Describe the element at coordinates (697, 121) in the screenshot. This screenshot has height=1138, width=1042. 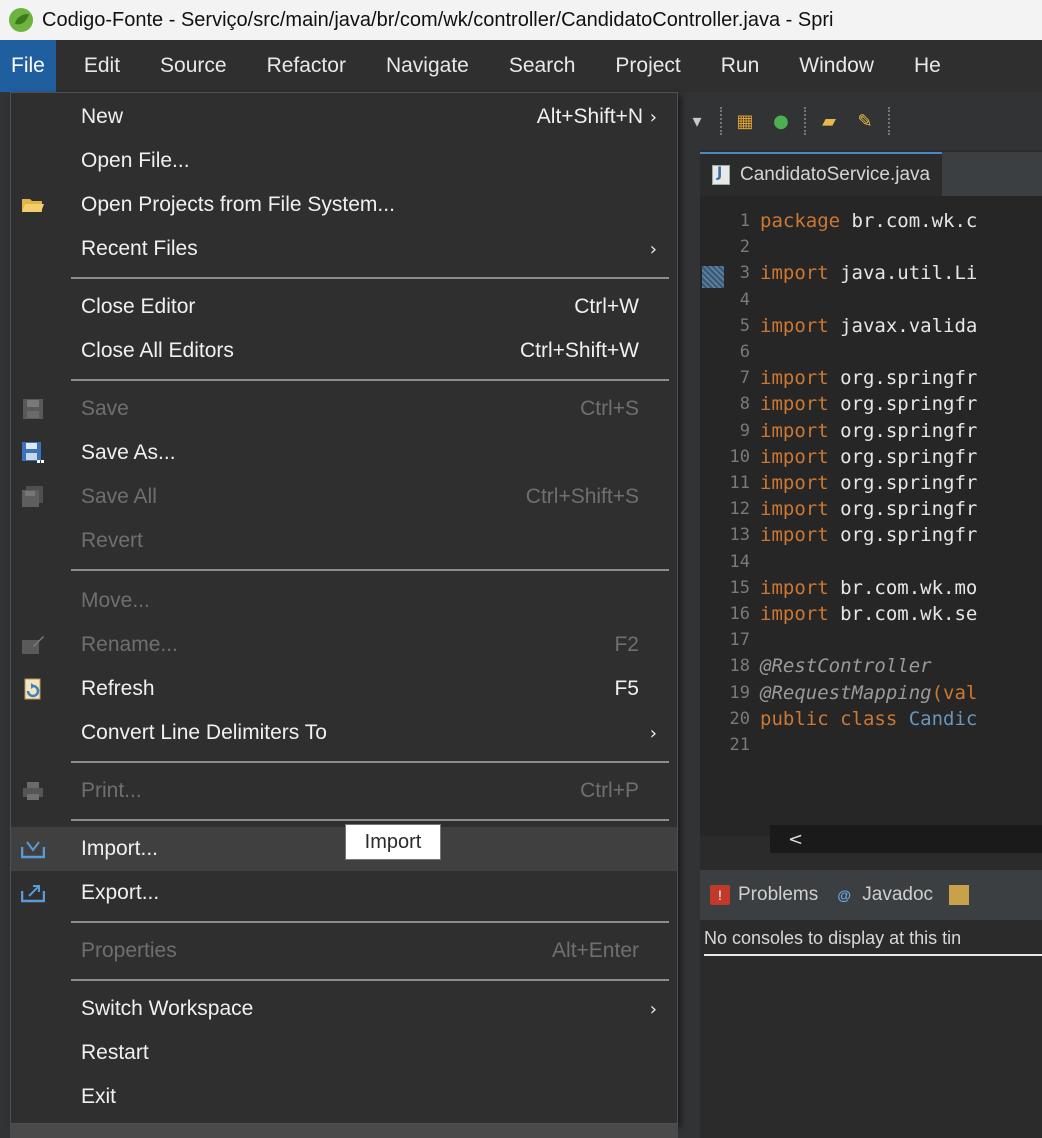
I see `toolbar-dropdown-icon: ▾` at that location.